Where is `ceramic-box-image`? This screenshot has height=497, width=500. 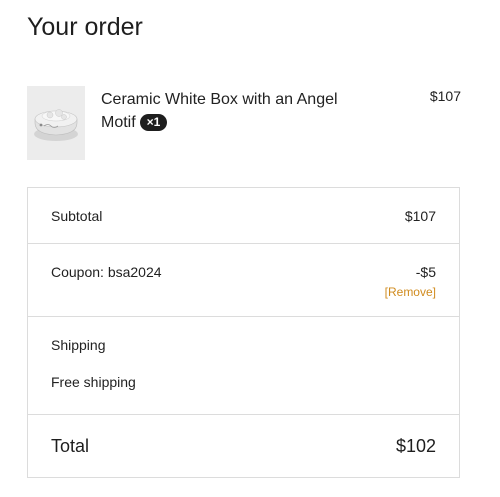
ceramic-box-image is located at coordinates (56, 125).